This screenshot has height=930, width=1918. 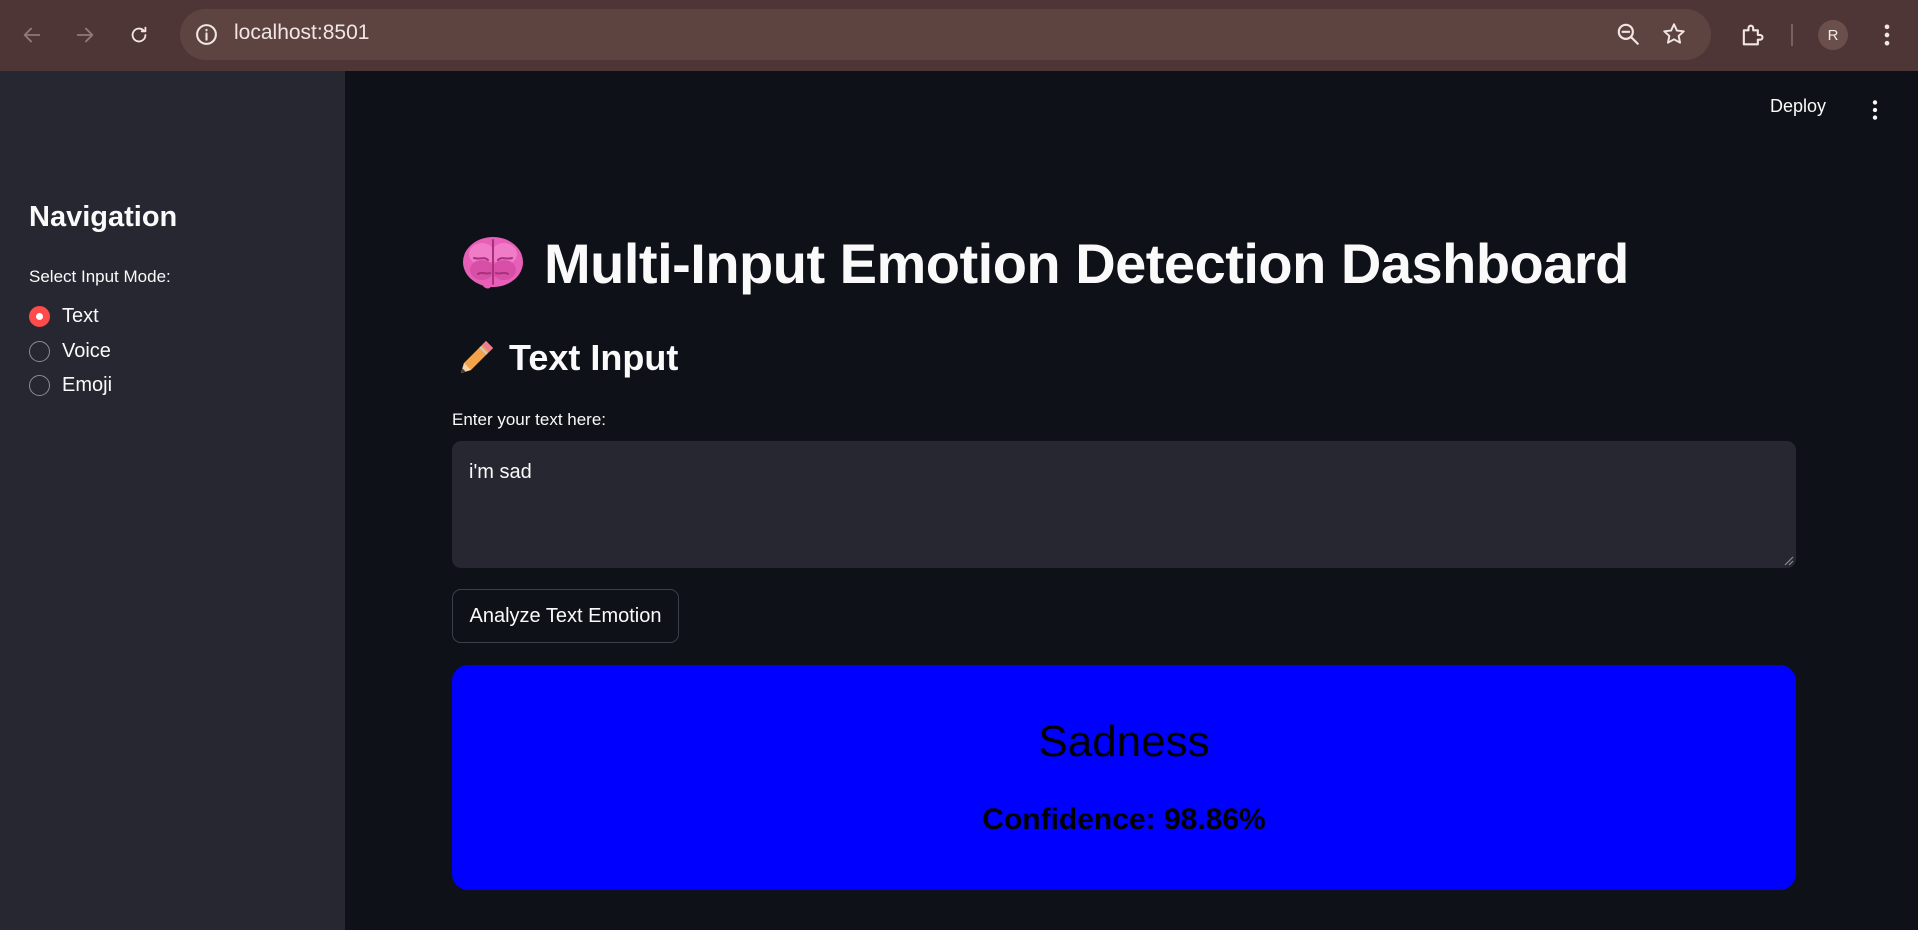 I want to click on back-icon, so click(x=32, y=35).